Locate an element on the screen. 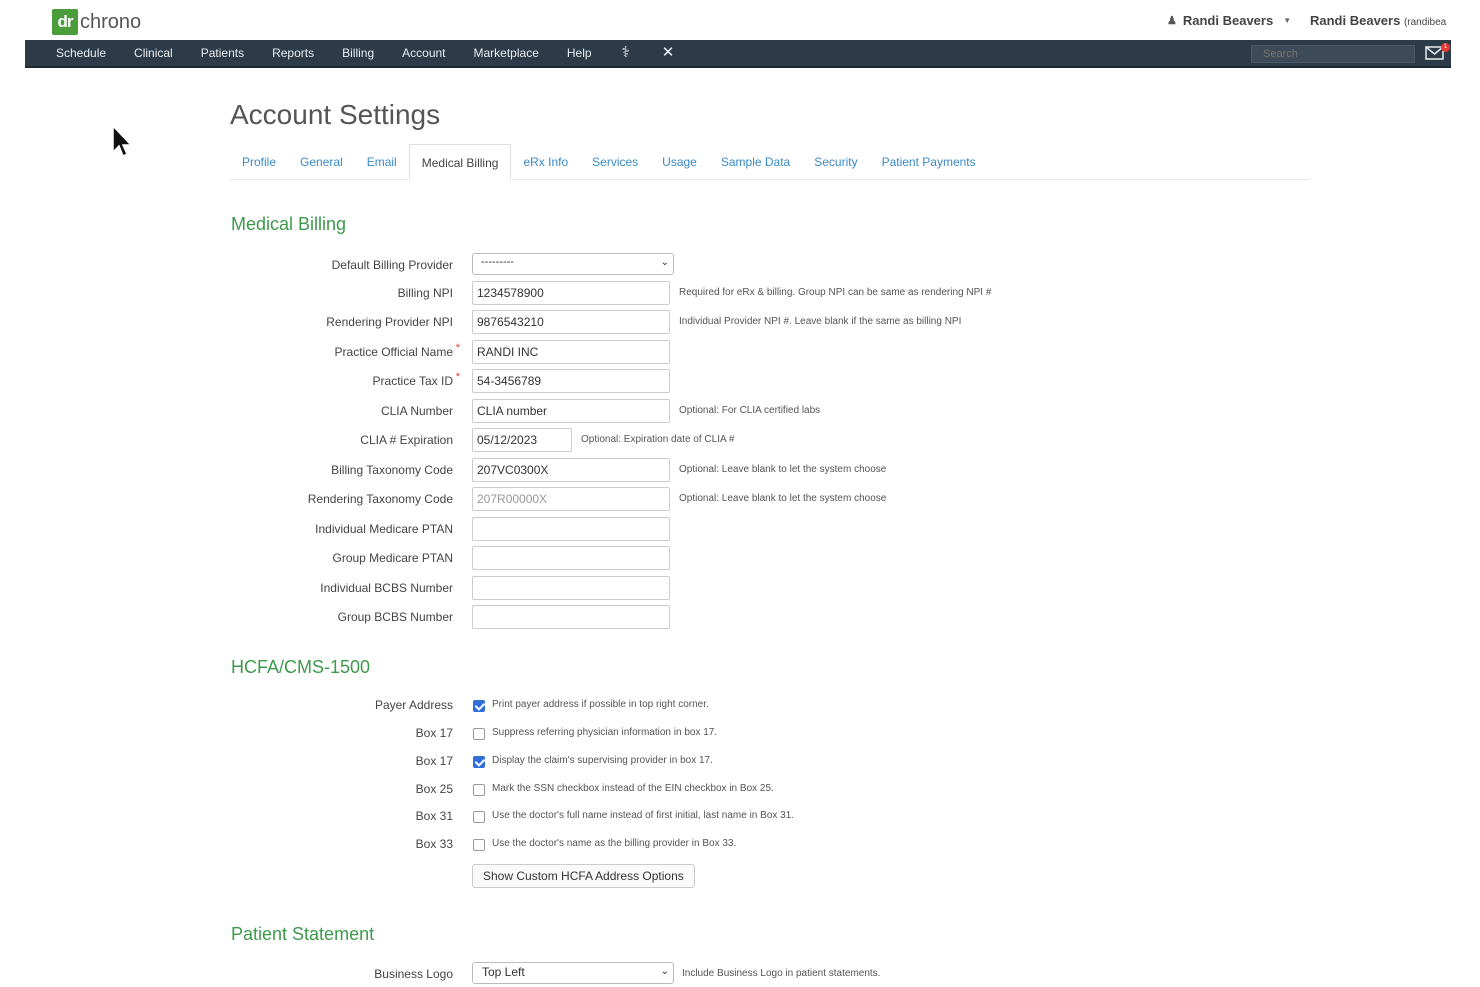  user-icon: ♟ is located at coordinates (1172, 21).